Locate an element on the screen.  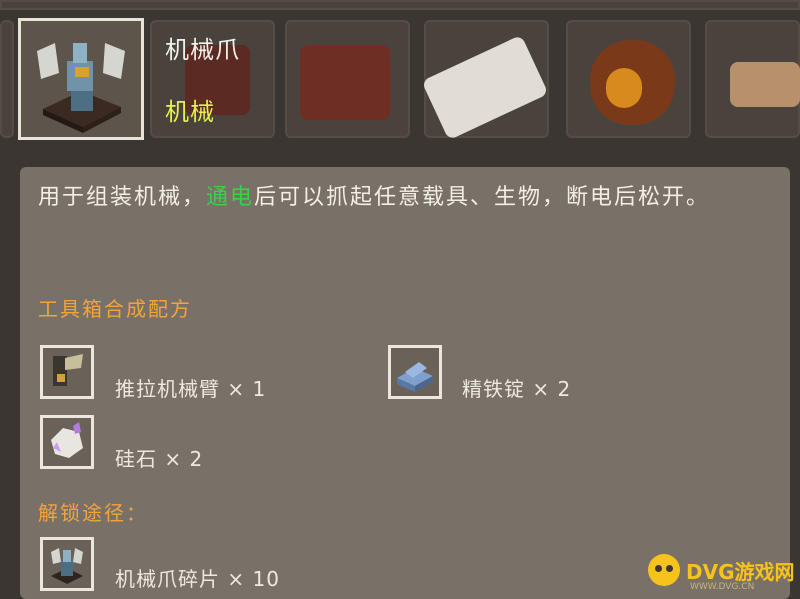
item-category: 机械 is located at coordinates (190, 112).